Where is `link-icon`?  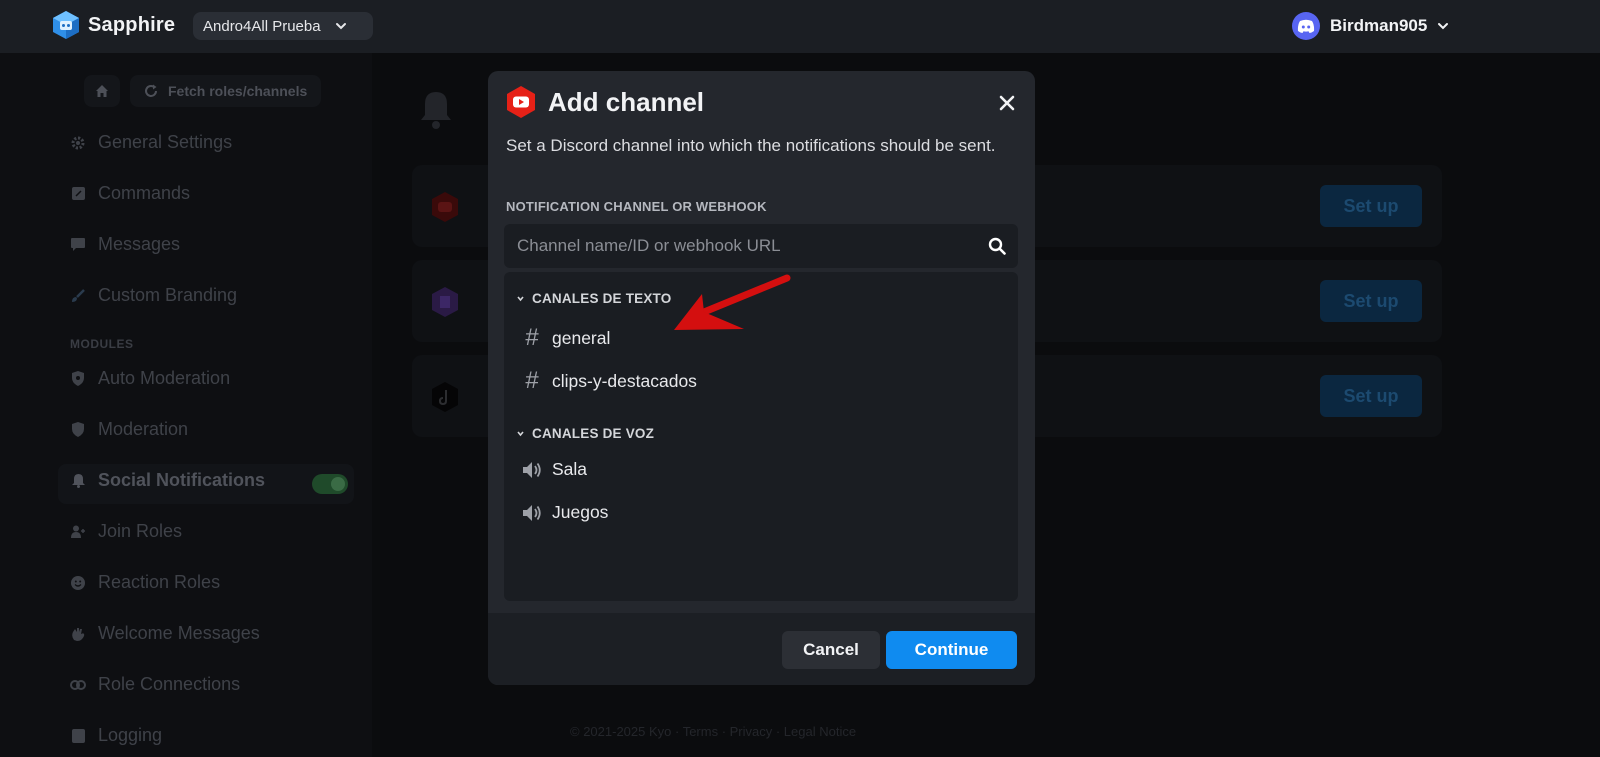 link-icon is located at coordinates (78, 685).